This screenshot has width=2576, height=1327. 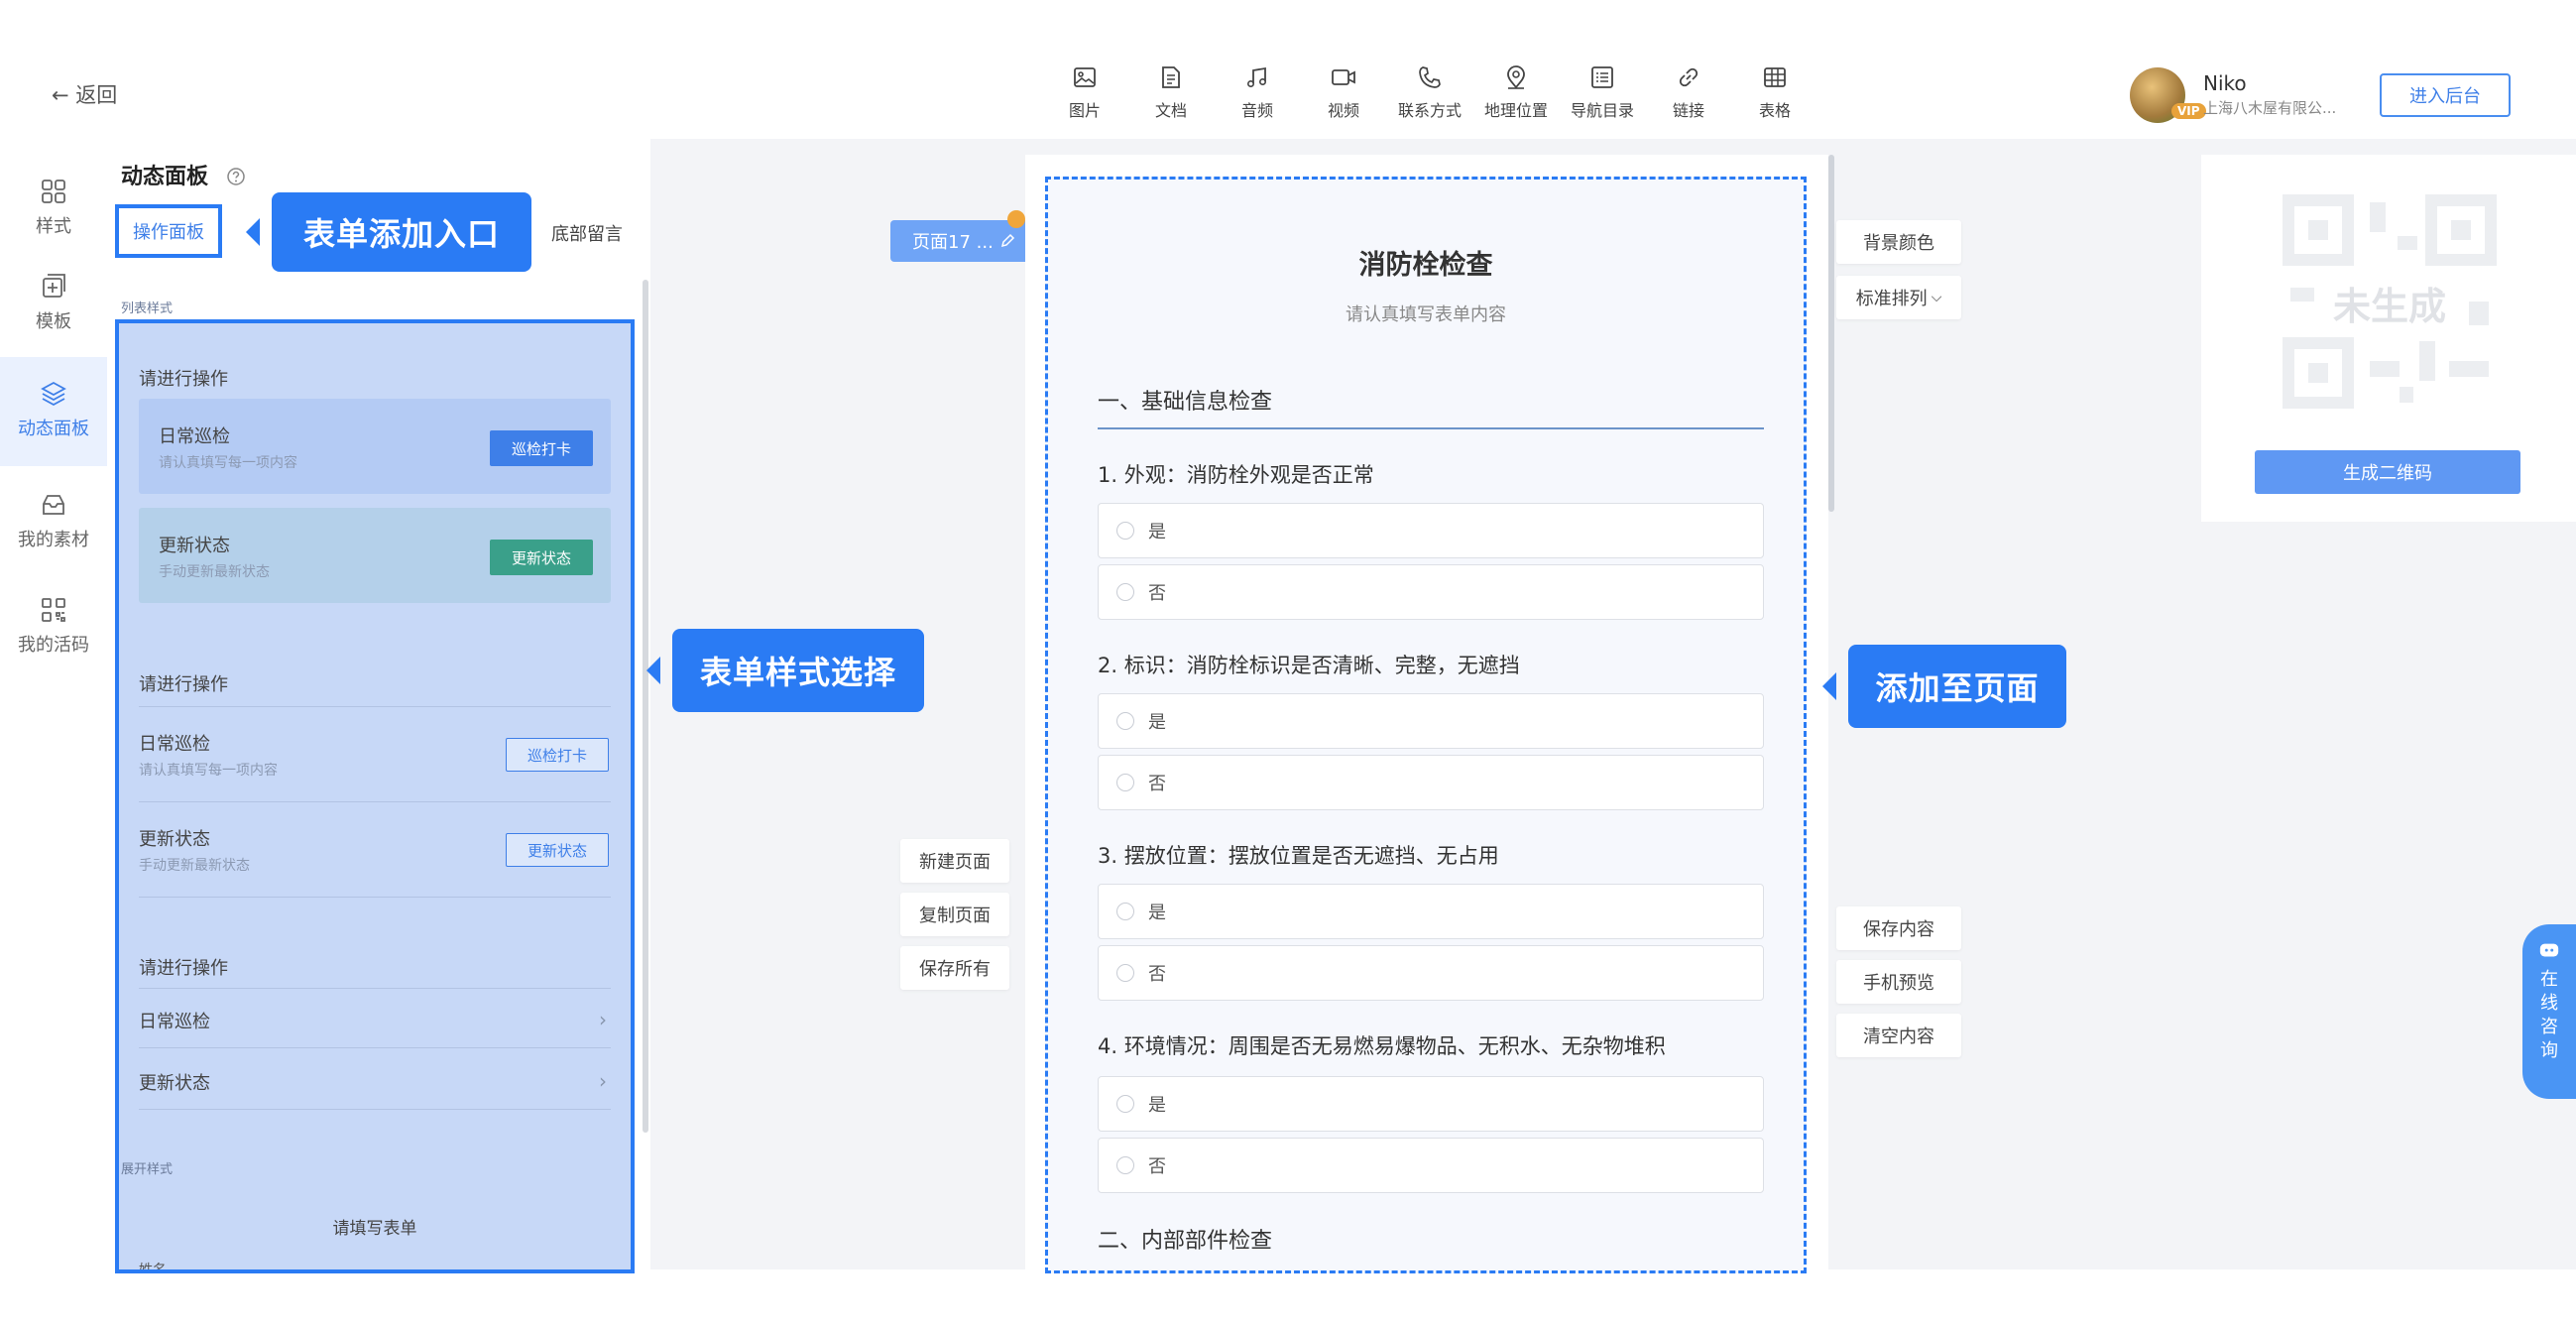 What do you see at coordinates (236, 177) in the screenshot?
I see `help-icon` at bounding box center [236, 177].